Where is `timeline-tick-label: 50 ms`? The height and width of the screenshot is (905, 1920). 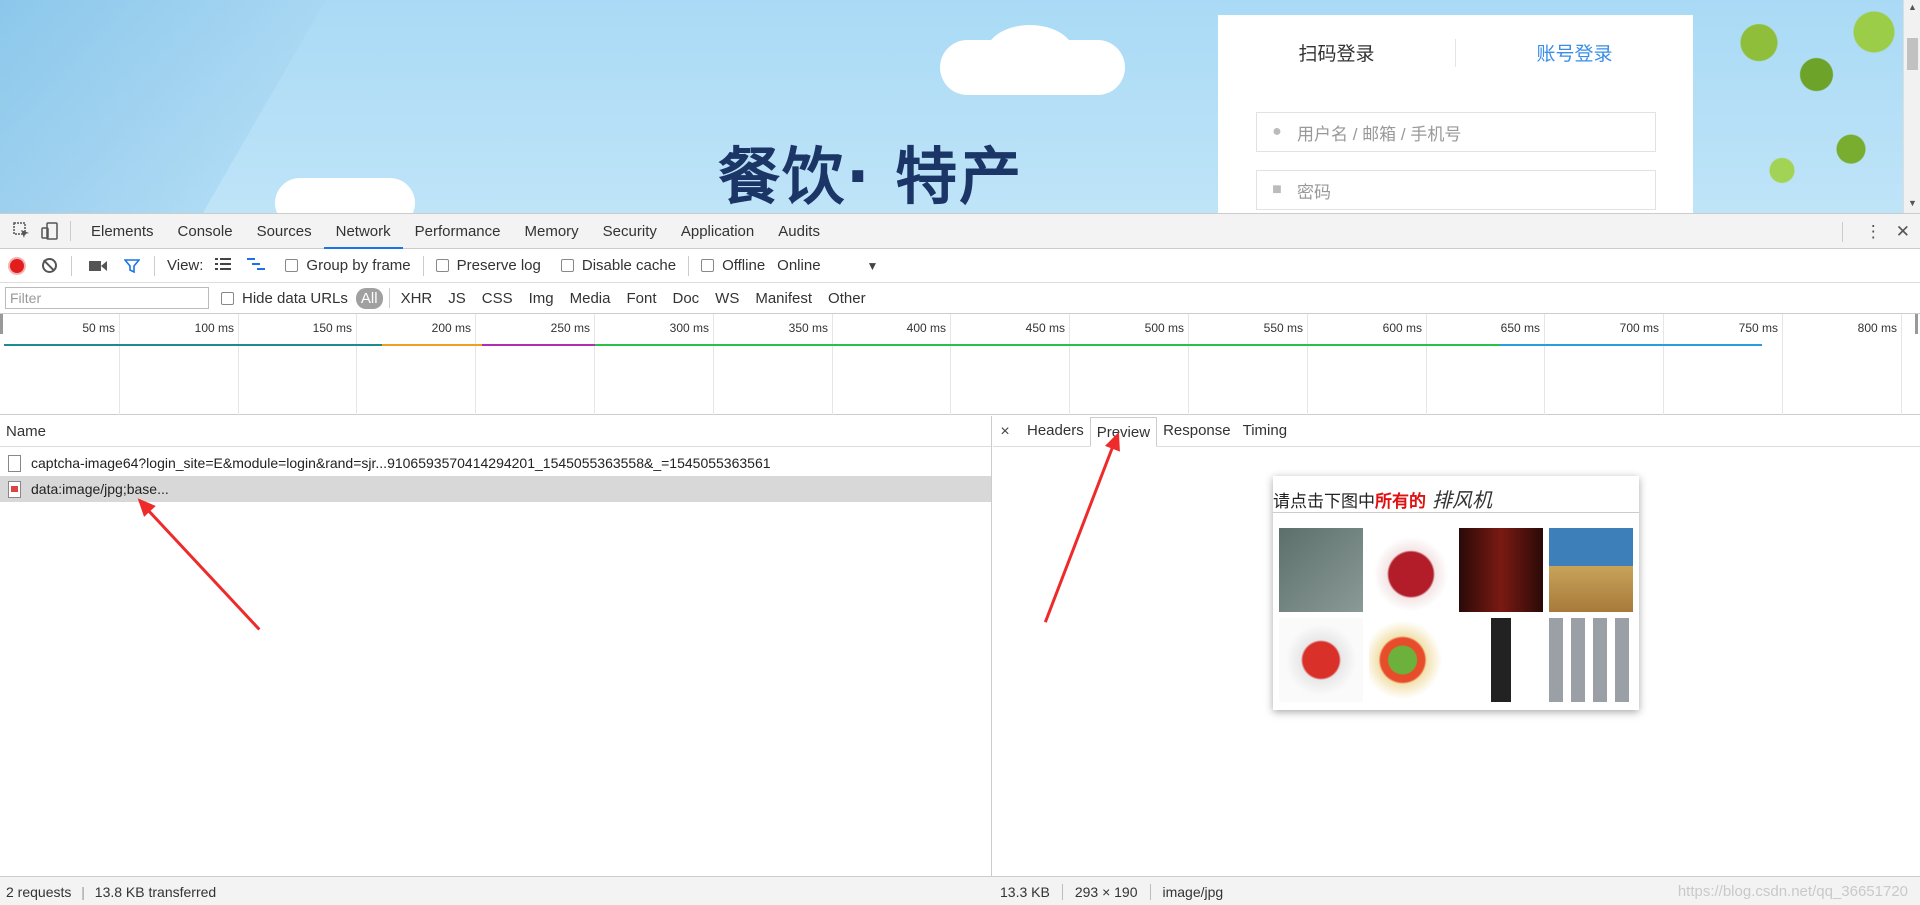 timeline-tick-label: 50 ms is located at coordinates (98, 328).